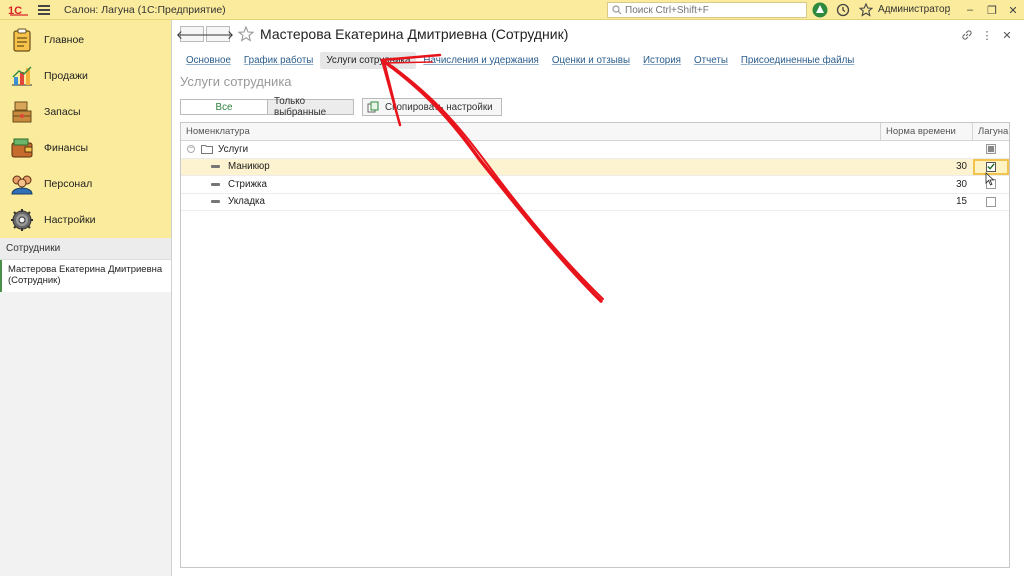 The image size is (1024, 576). What do you see at coordinates (711, 60) in the screenshot?
I see `tab-reports: Отчеты` at bounding box center [711, 60].